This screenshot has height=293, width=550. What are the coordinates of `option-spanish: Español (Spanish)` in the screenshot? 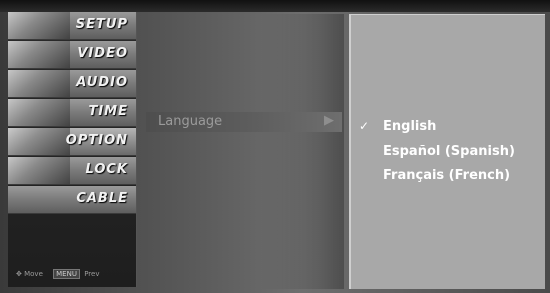 It's located at (449, 151).